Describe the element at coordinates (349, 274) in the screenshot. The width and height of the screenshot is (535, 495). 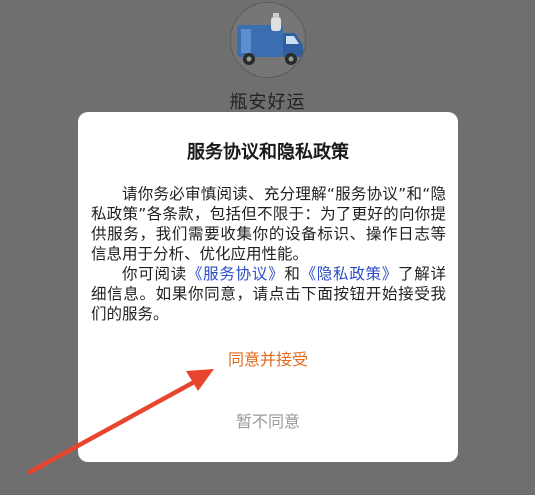
I see `privacy-policy-link: 《隐私政策》` at that location.